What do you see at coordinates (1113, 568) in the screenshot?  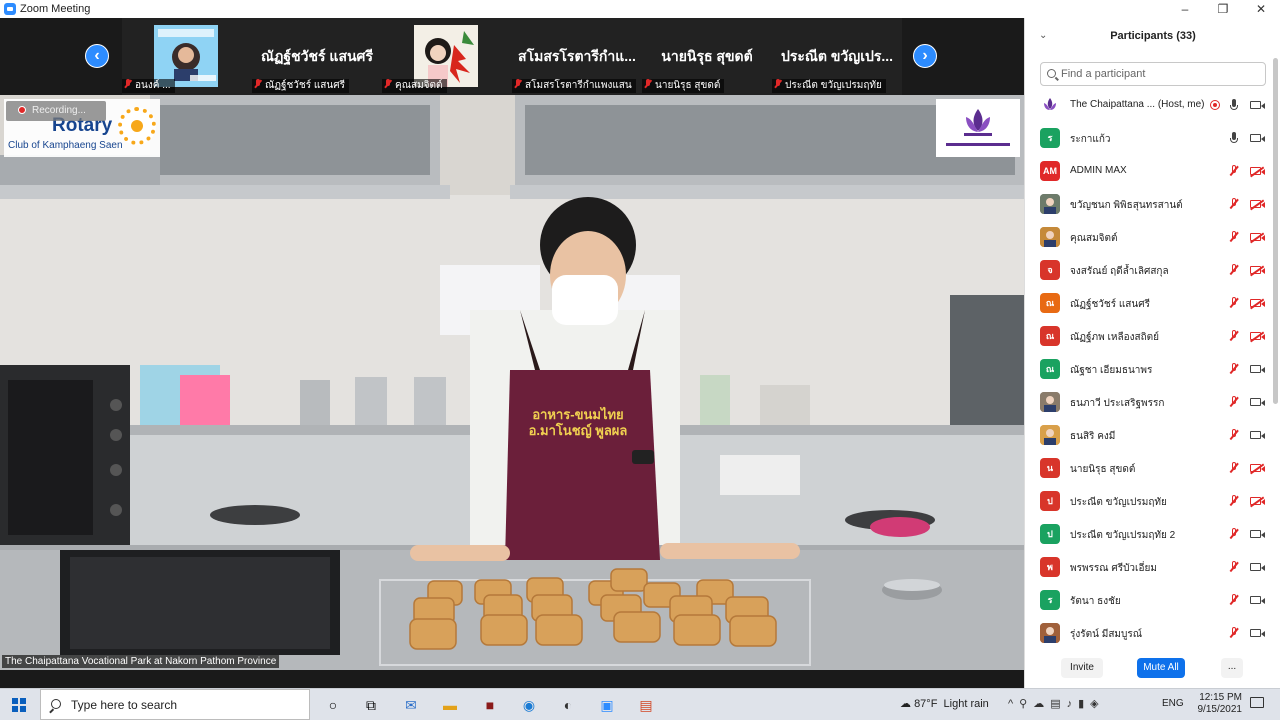 I see `participant-name: พรพรรณ ศรีบัวเอี่ยม` at bounding box center [1113, 568].